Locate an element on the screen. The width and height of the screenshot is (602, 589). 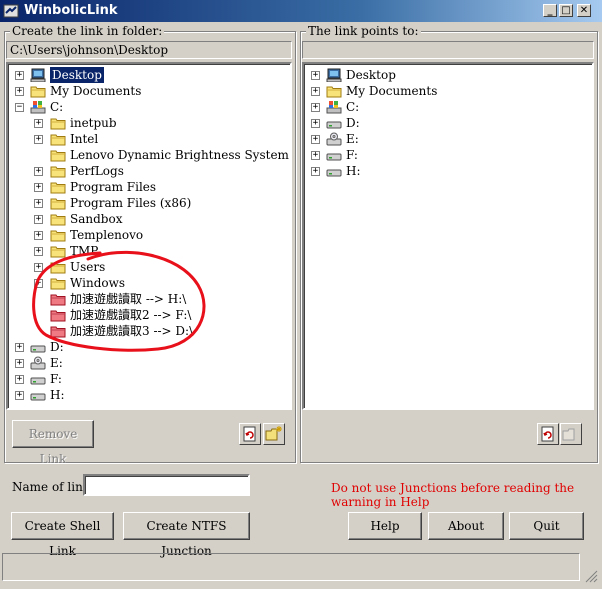
desktop-icon is located at coordinates (38, 75).